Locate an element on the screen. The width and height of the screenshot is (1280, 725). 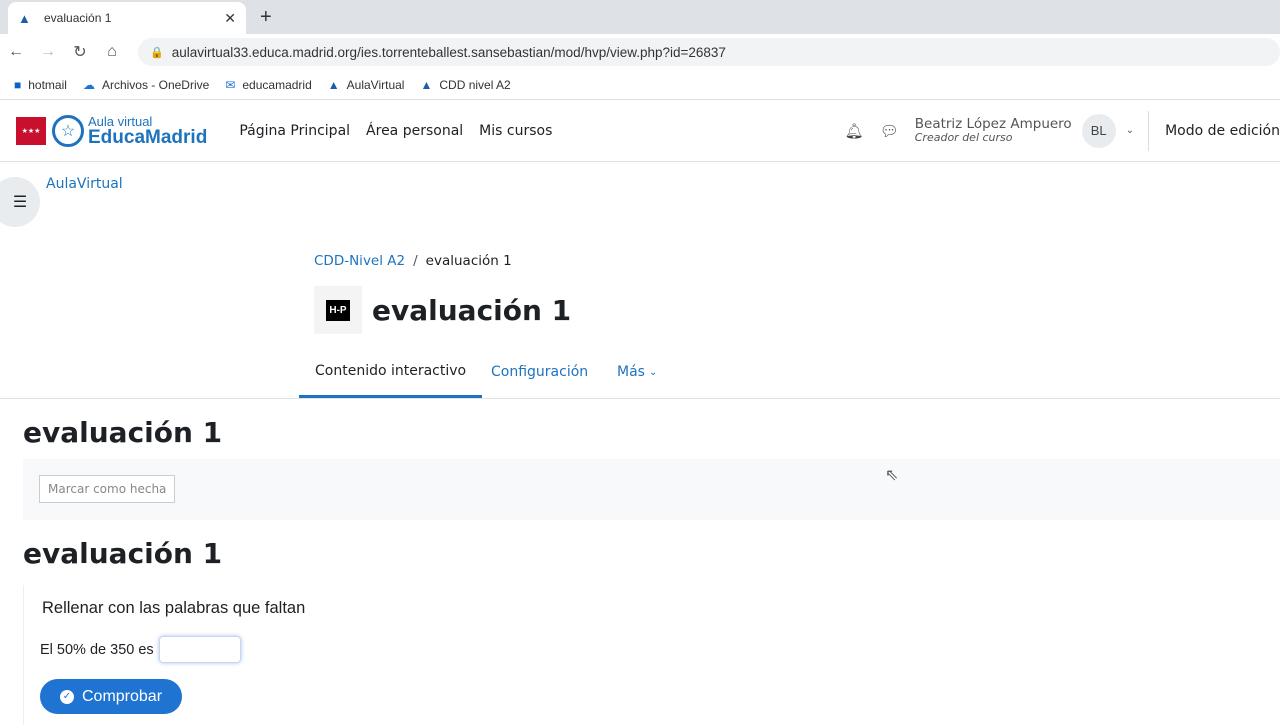
breadcrumb-course: CDD-Nivel A2 is located at coordinates (359, 261).